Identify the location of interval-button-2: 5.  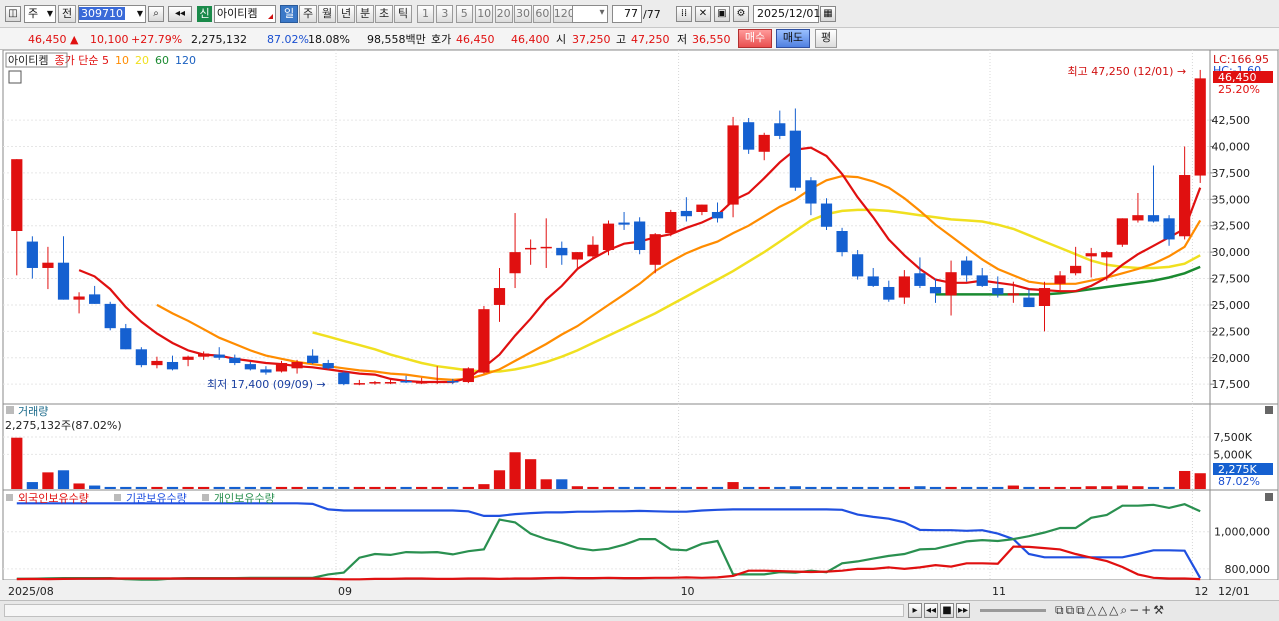
(464, 14).